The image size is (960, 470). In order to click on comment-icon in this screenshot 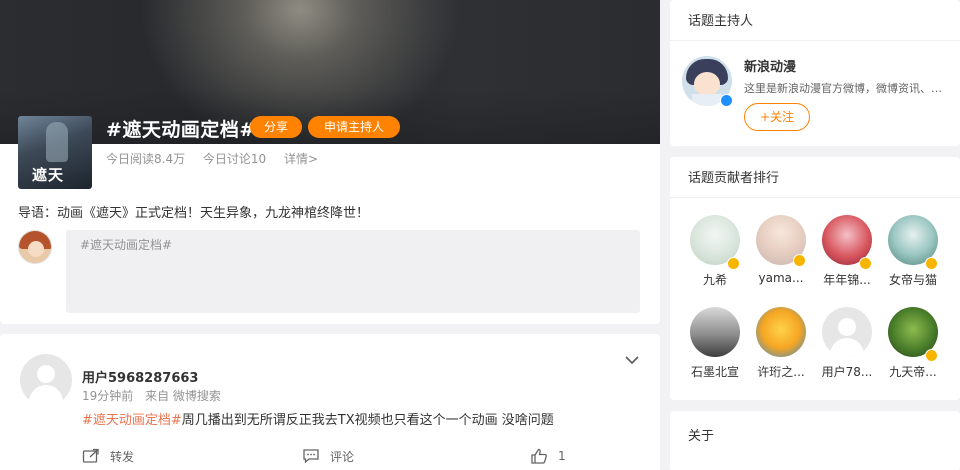, I will do `click(311, 456)`.